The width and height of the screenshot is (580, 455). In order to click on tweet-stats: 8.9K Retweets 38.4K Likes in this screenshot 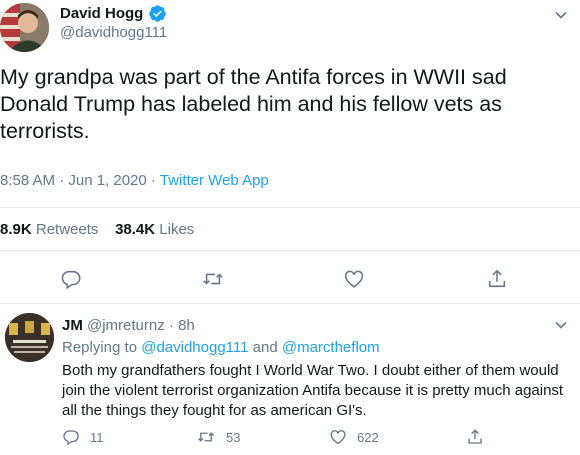, I will do `click(97, 229)`.